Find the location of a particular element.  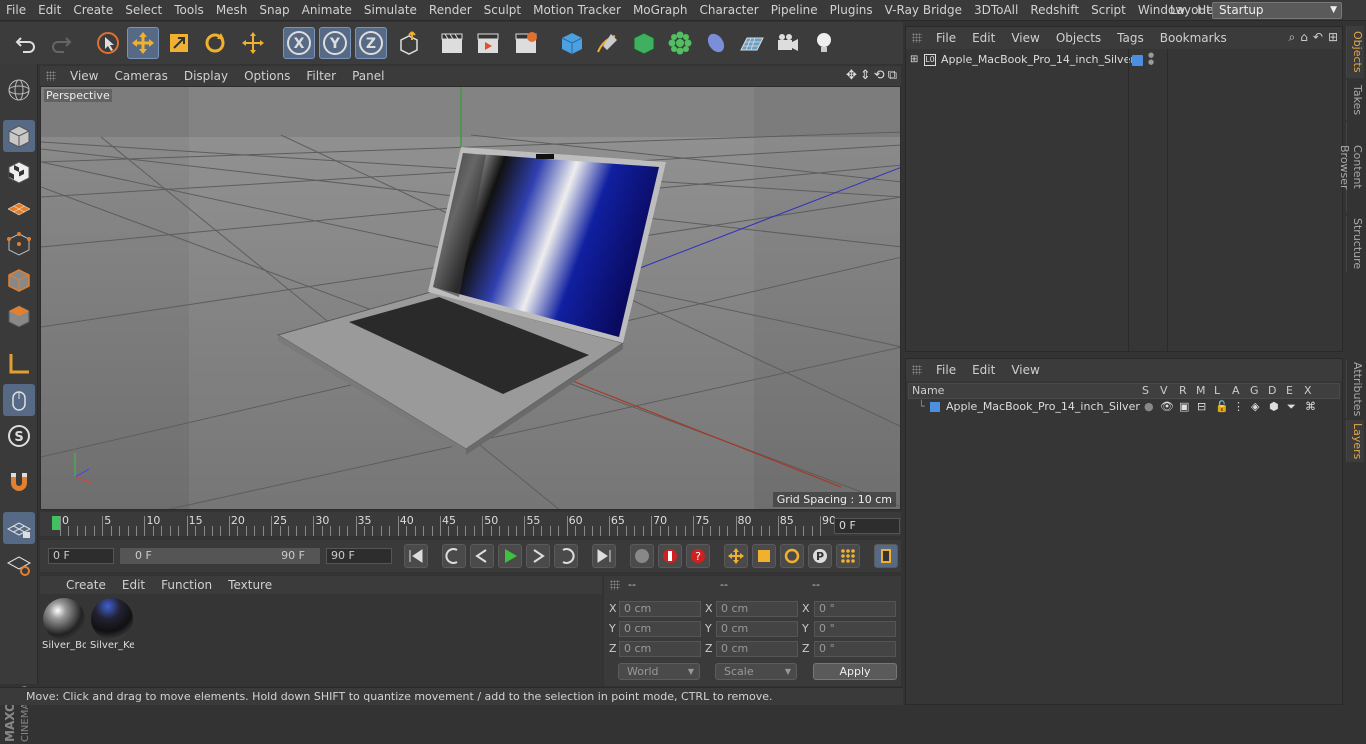

next-key-button is located at coordinates (566, 556).